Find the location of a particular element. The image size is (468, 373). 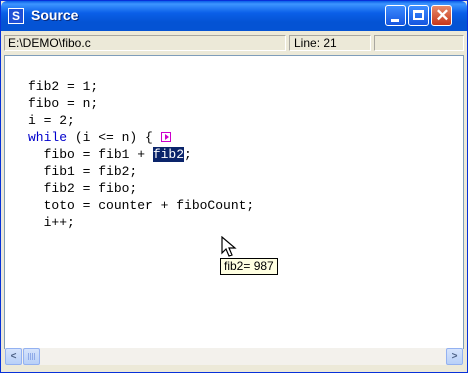

status-field-empty is located at coordinates (419, 43).